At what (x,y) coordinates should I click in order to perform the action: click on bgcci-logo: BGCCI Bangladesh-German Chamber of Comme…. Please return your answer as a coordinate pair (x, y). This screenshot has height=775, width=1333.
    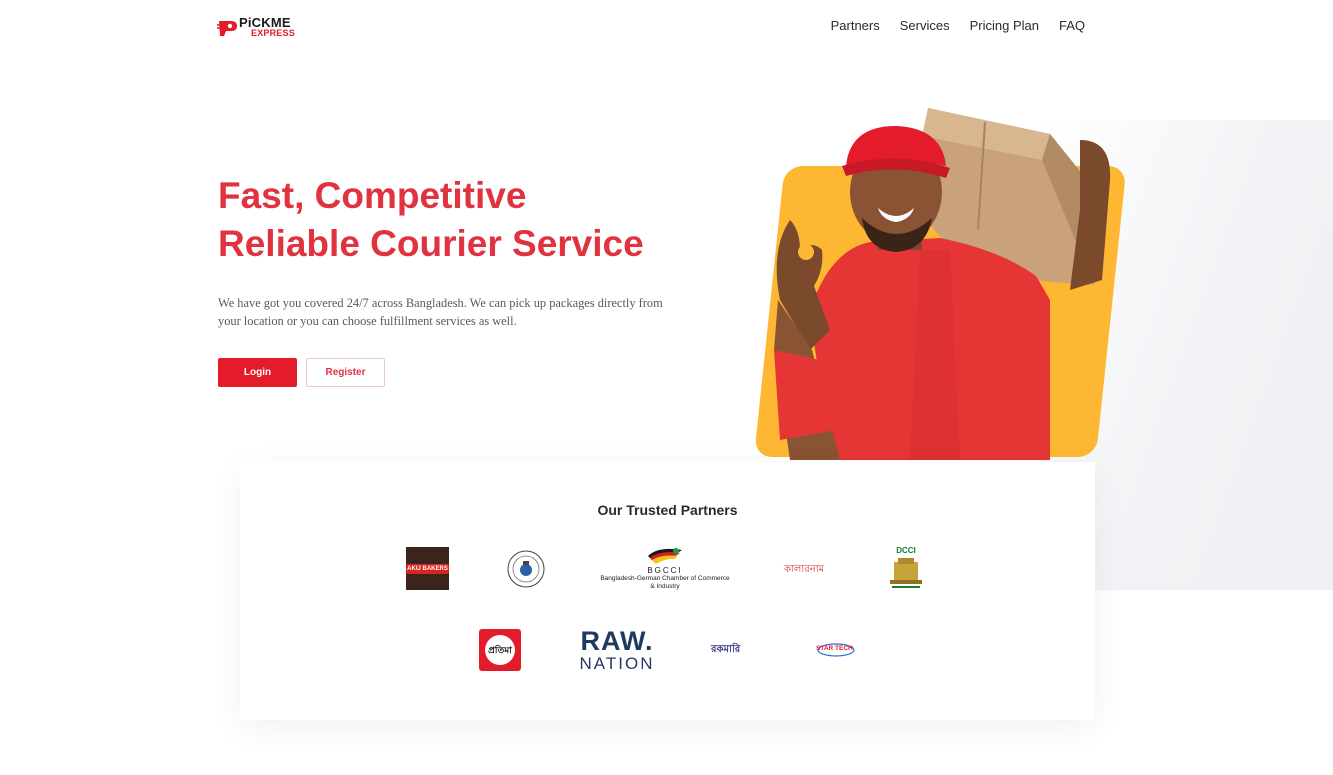
    Looking at the image, I should click on (665, 569).